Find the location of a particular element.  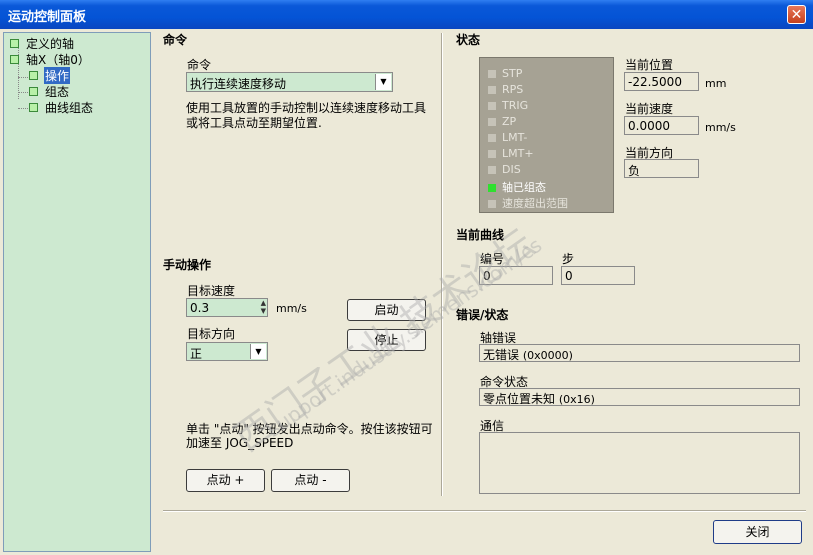

axis-error-field: 无错误 (0x0000) is located at coordinates (639, 353).